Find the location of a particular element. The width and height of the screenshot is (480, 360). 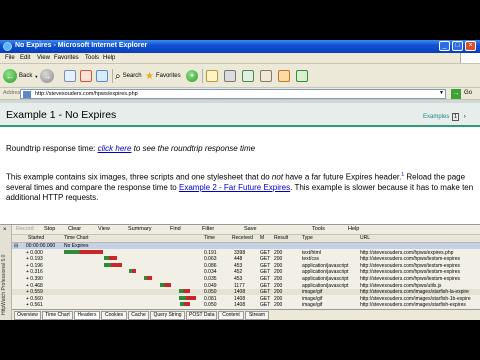

tab-stream: Stream is located at coordinates (257, 315).